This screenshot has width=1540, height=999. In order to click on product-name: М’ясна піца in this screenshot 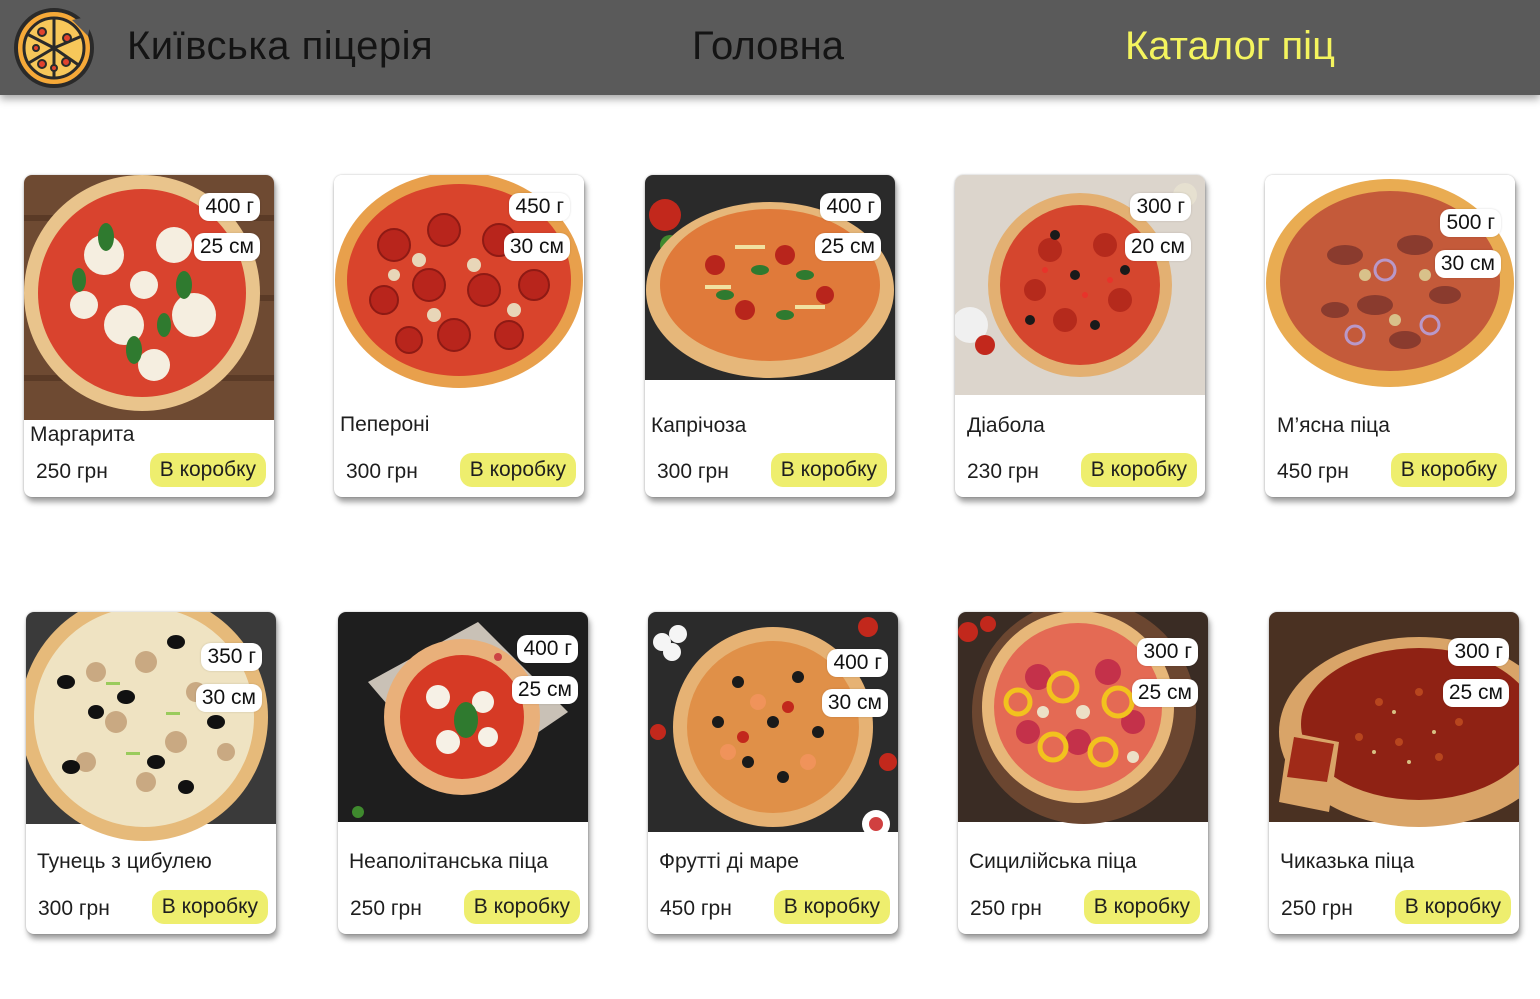, I will do `click(1333, 425)`.